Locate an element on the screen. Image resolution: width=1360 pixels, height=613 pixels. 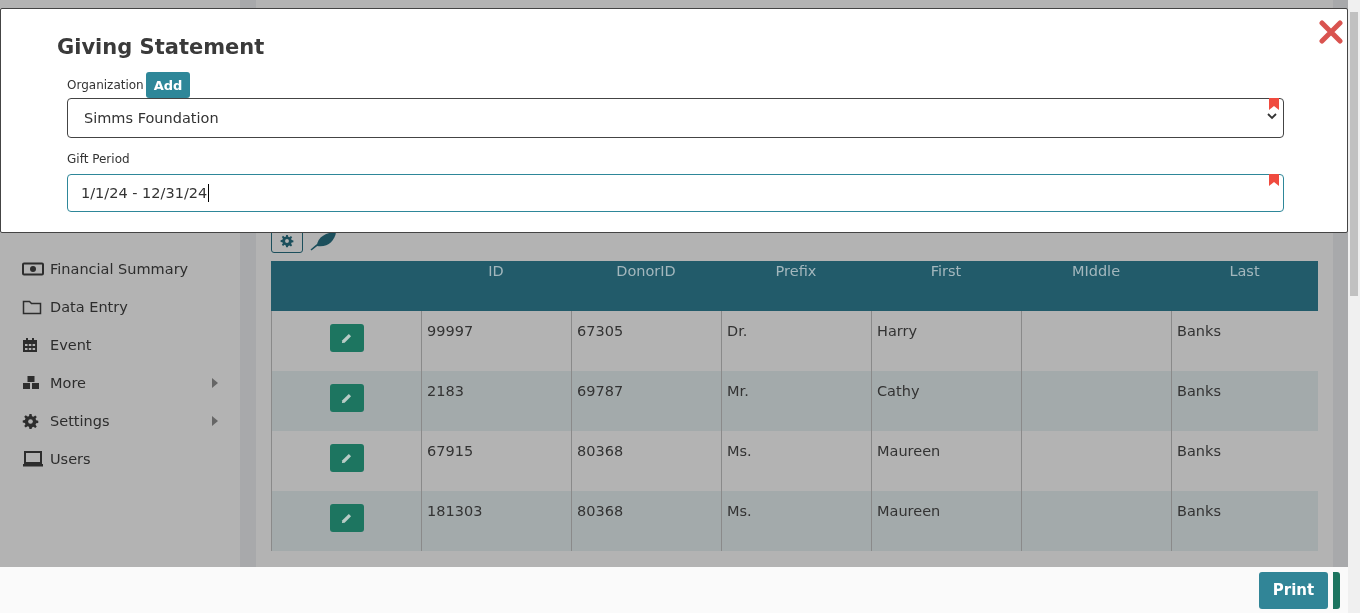
table-cell: 67915 is located at coordinates (450, 451).